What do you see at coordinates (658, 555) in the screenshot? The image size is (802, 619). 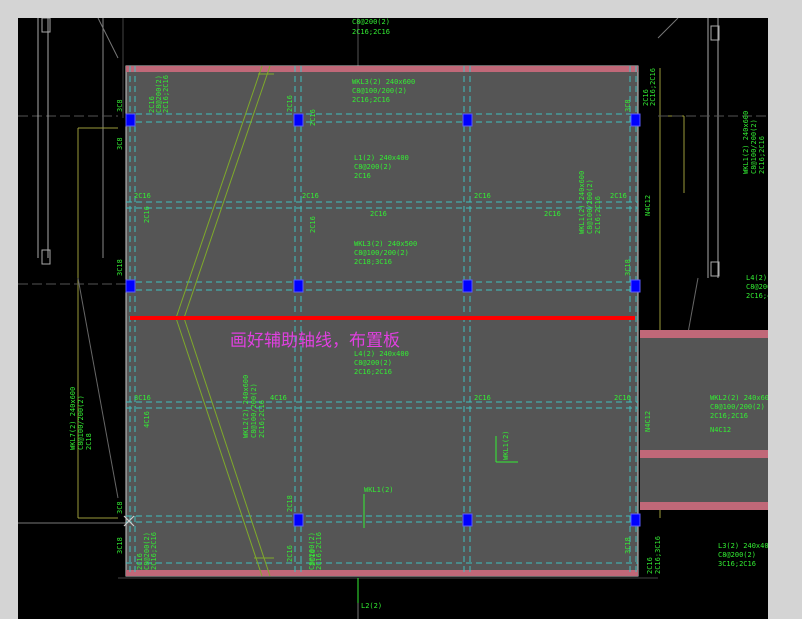 I see `svg-text: 2C16;3C16` at bounding box center [658, 555].